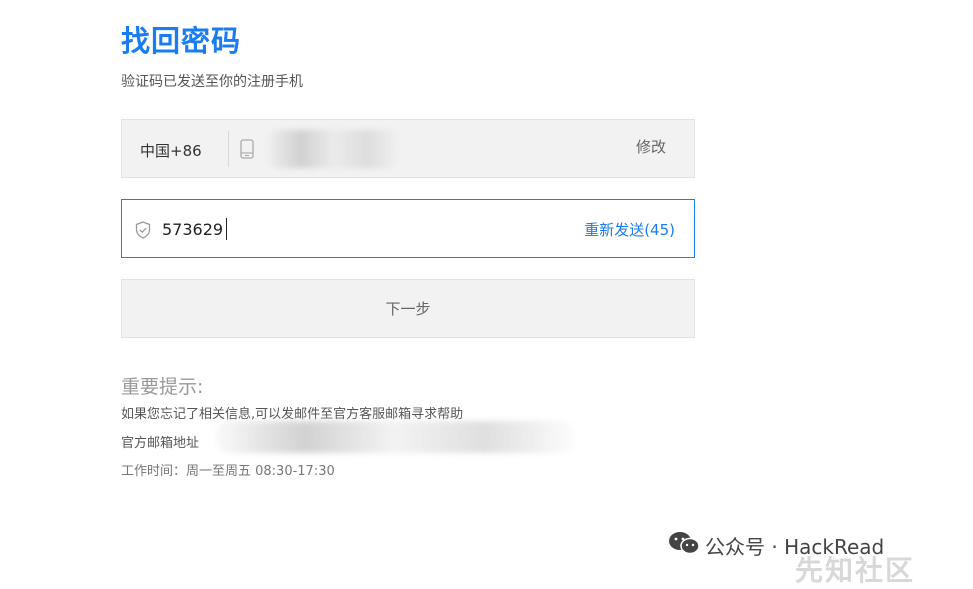 The image size is (973, 589). Describe the element at coordinates (247, 151) in the screenshot. I see `phone-icon` at that location.